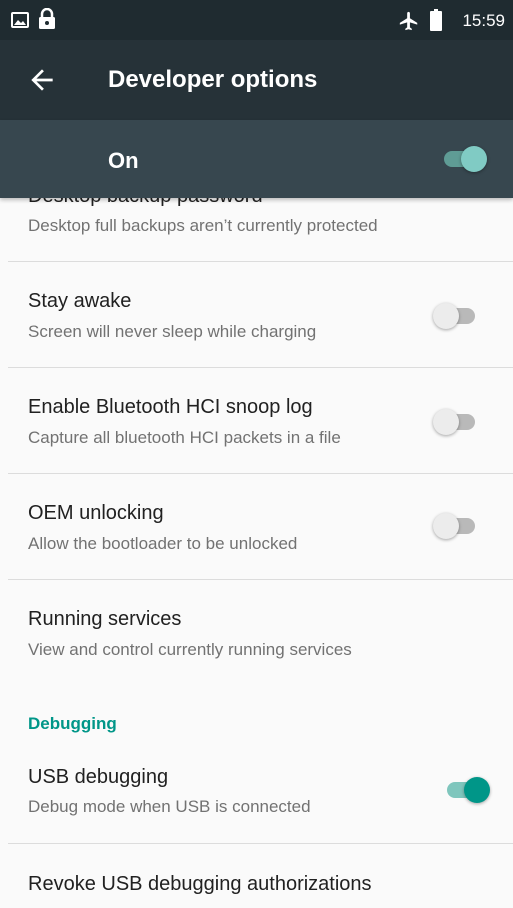  What do you see at coordinates (20, 20) in the screenshot?
I see `image-icon` at bounding box center [20, 20].